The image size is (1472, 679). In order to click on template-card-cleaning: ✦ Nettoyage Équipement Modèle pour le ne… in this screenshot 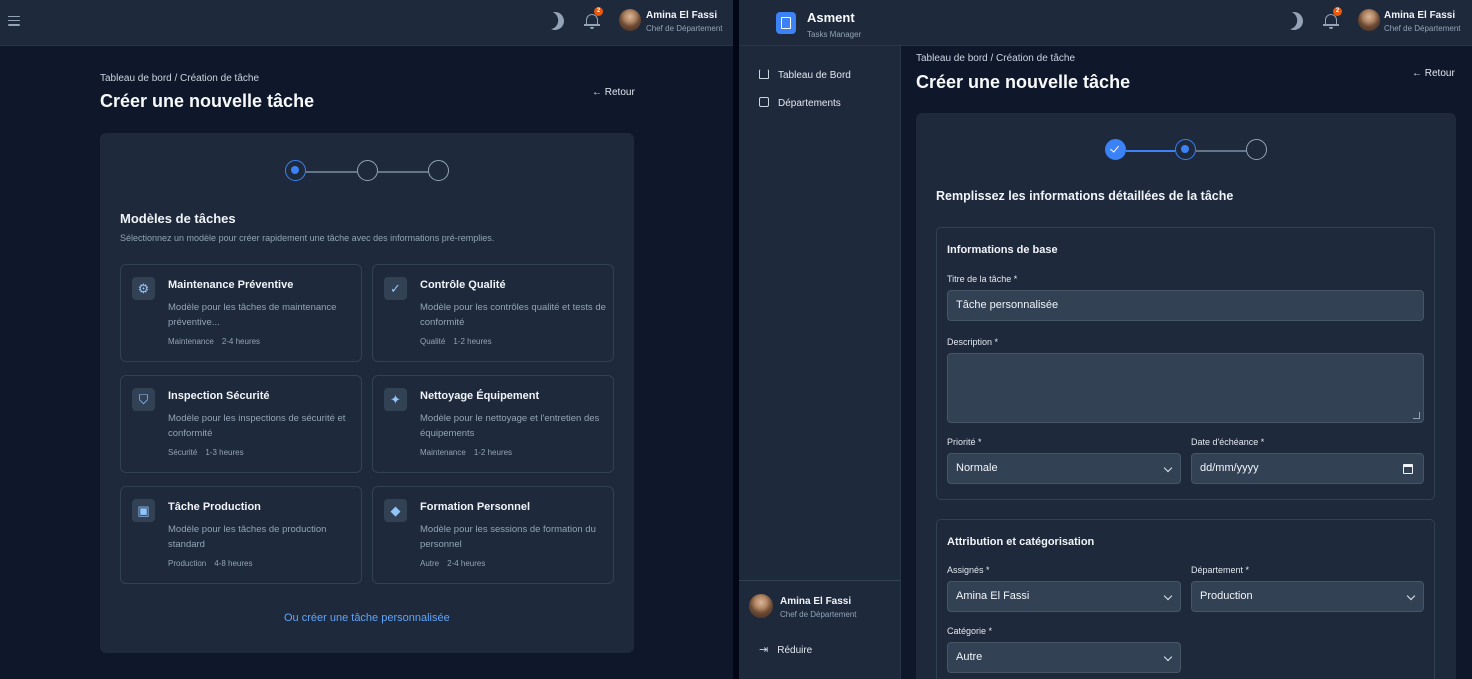, I will do `click(493, 424)`.